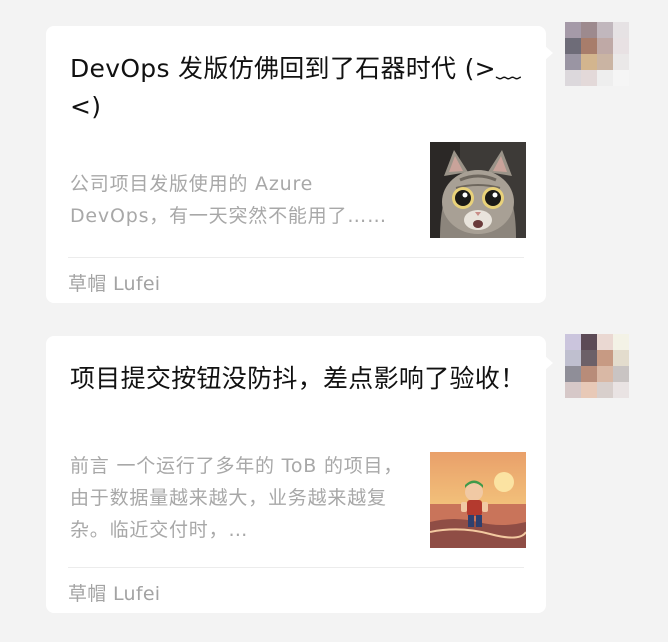  I want to click on article-title: 项目提交按钮没防抖，差点影响了验收！, so click(298, 378).